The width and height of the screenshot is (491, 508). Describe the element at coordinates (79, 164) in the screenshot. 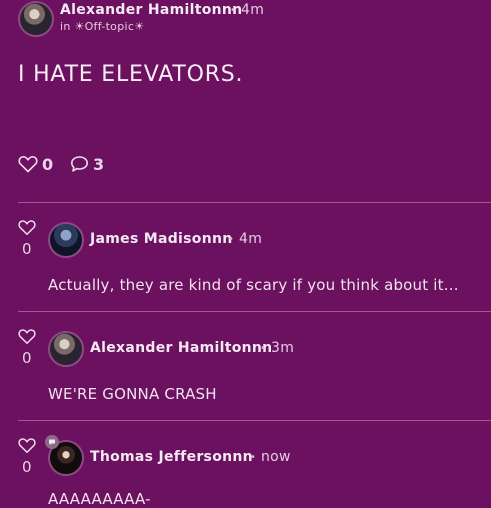

I see `speech-bubble-icon` at that location.